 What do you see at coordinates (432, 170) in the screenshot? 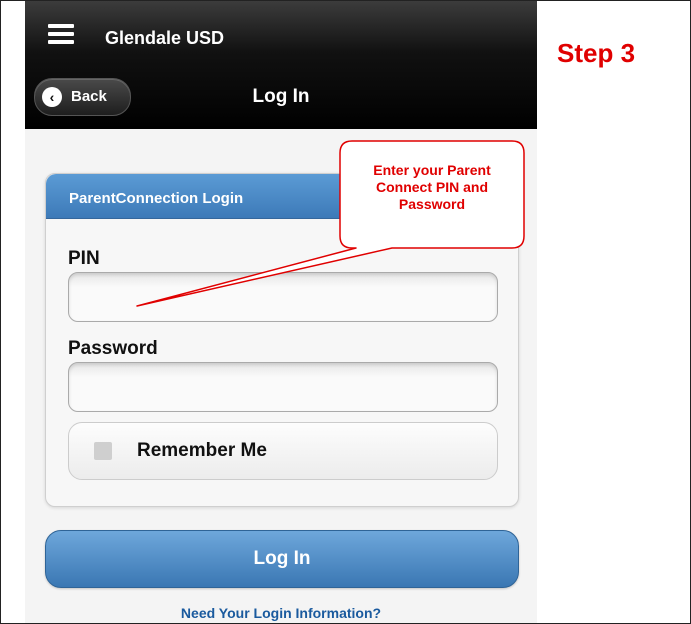
I see `callout-line: Enter your Parent` at bounding box center [432, 170].